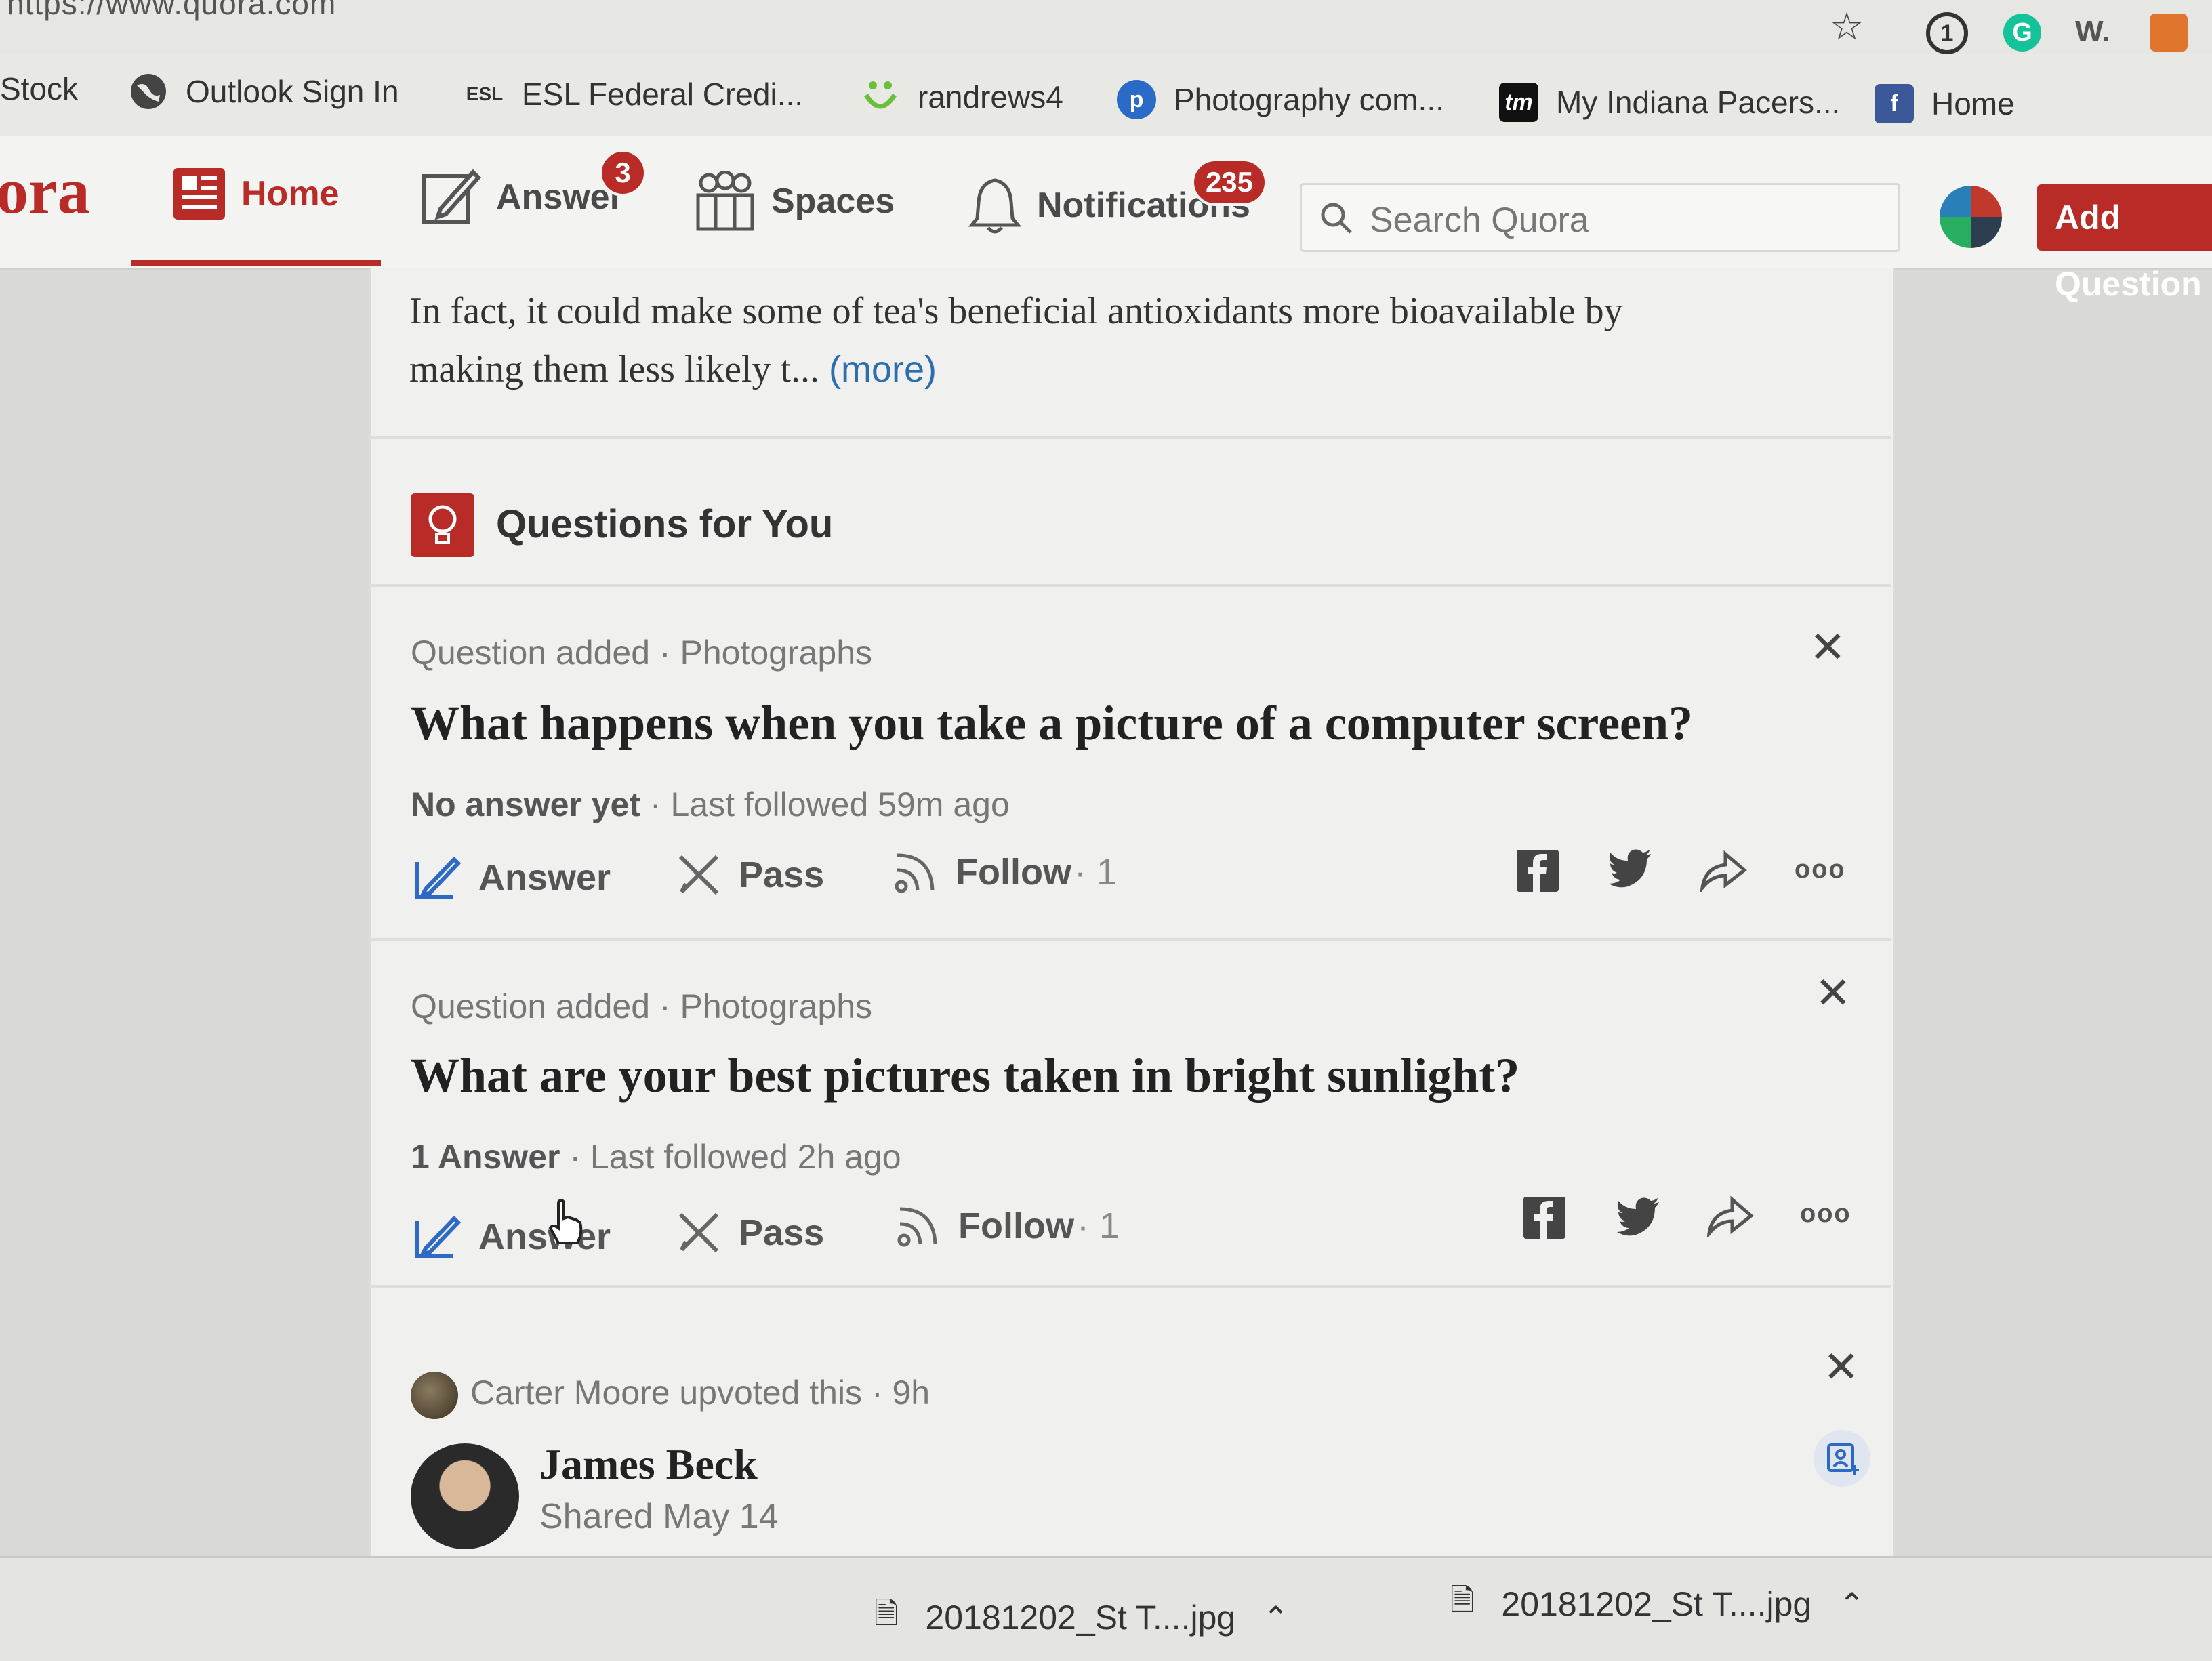  What do you see at coordinates (1480, 220) in the screenshot?
I see `search-input: Search Quora` at bounding box center [1480, 220].